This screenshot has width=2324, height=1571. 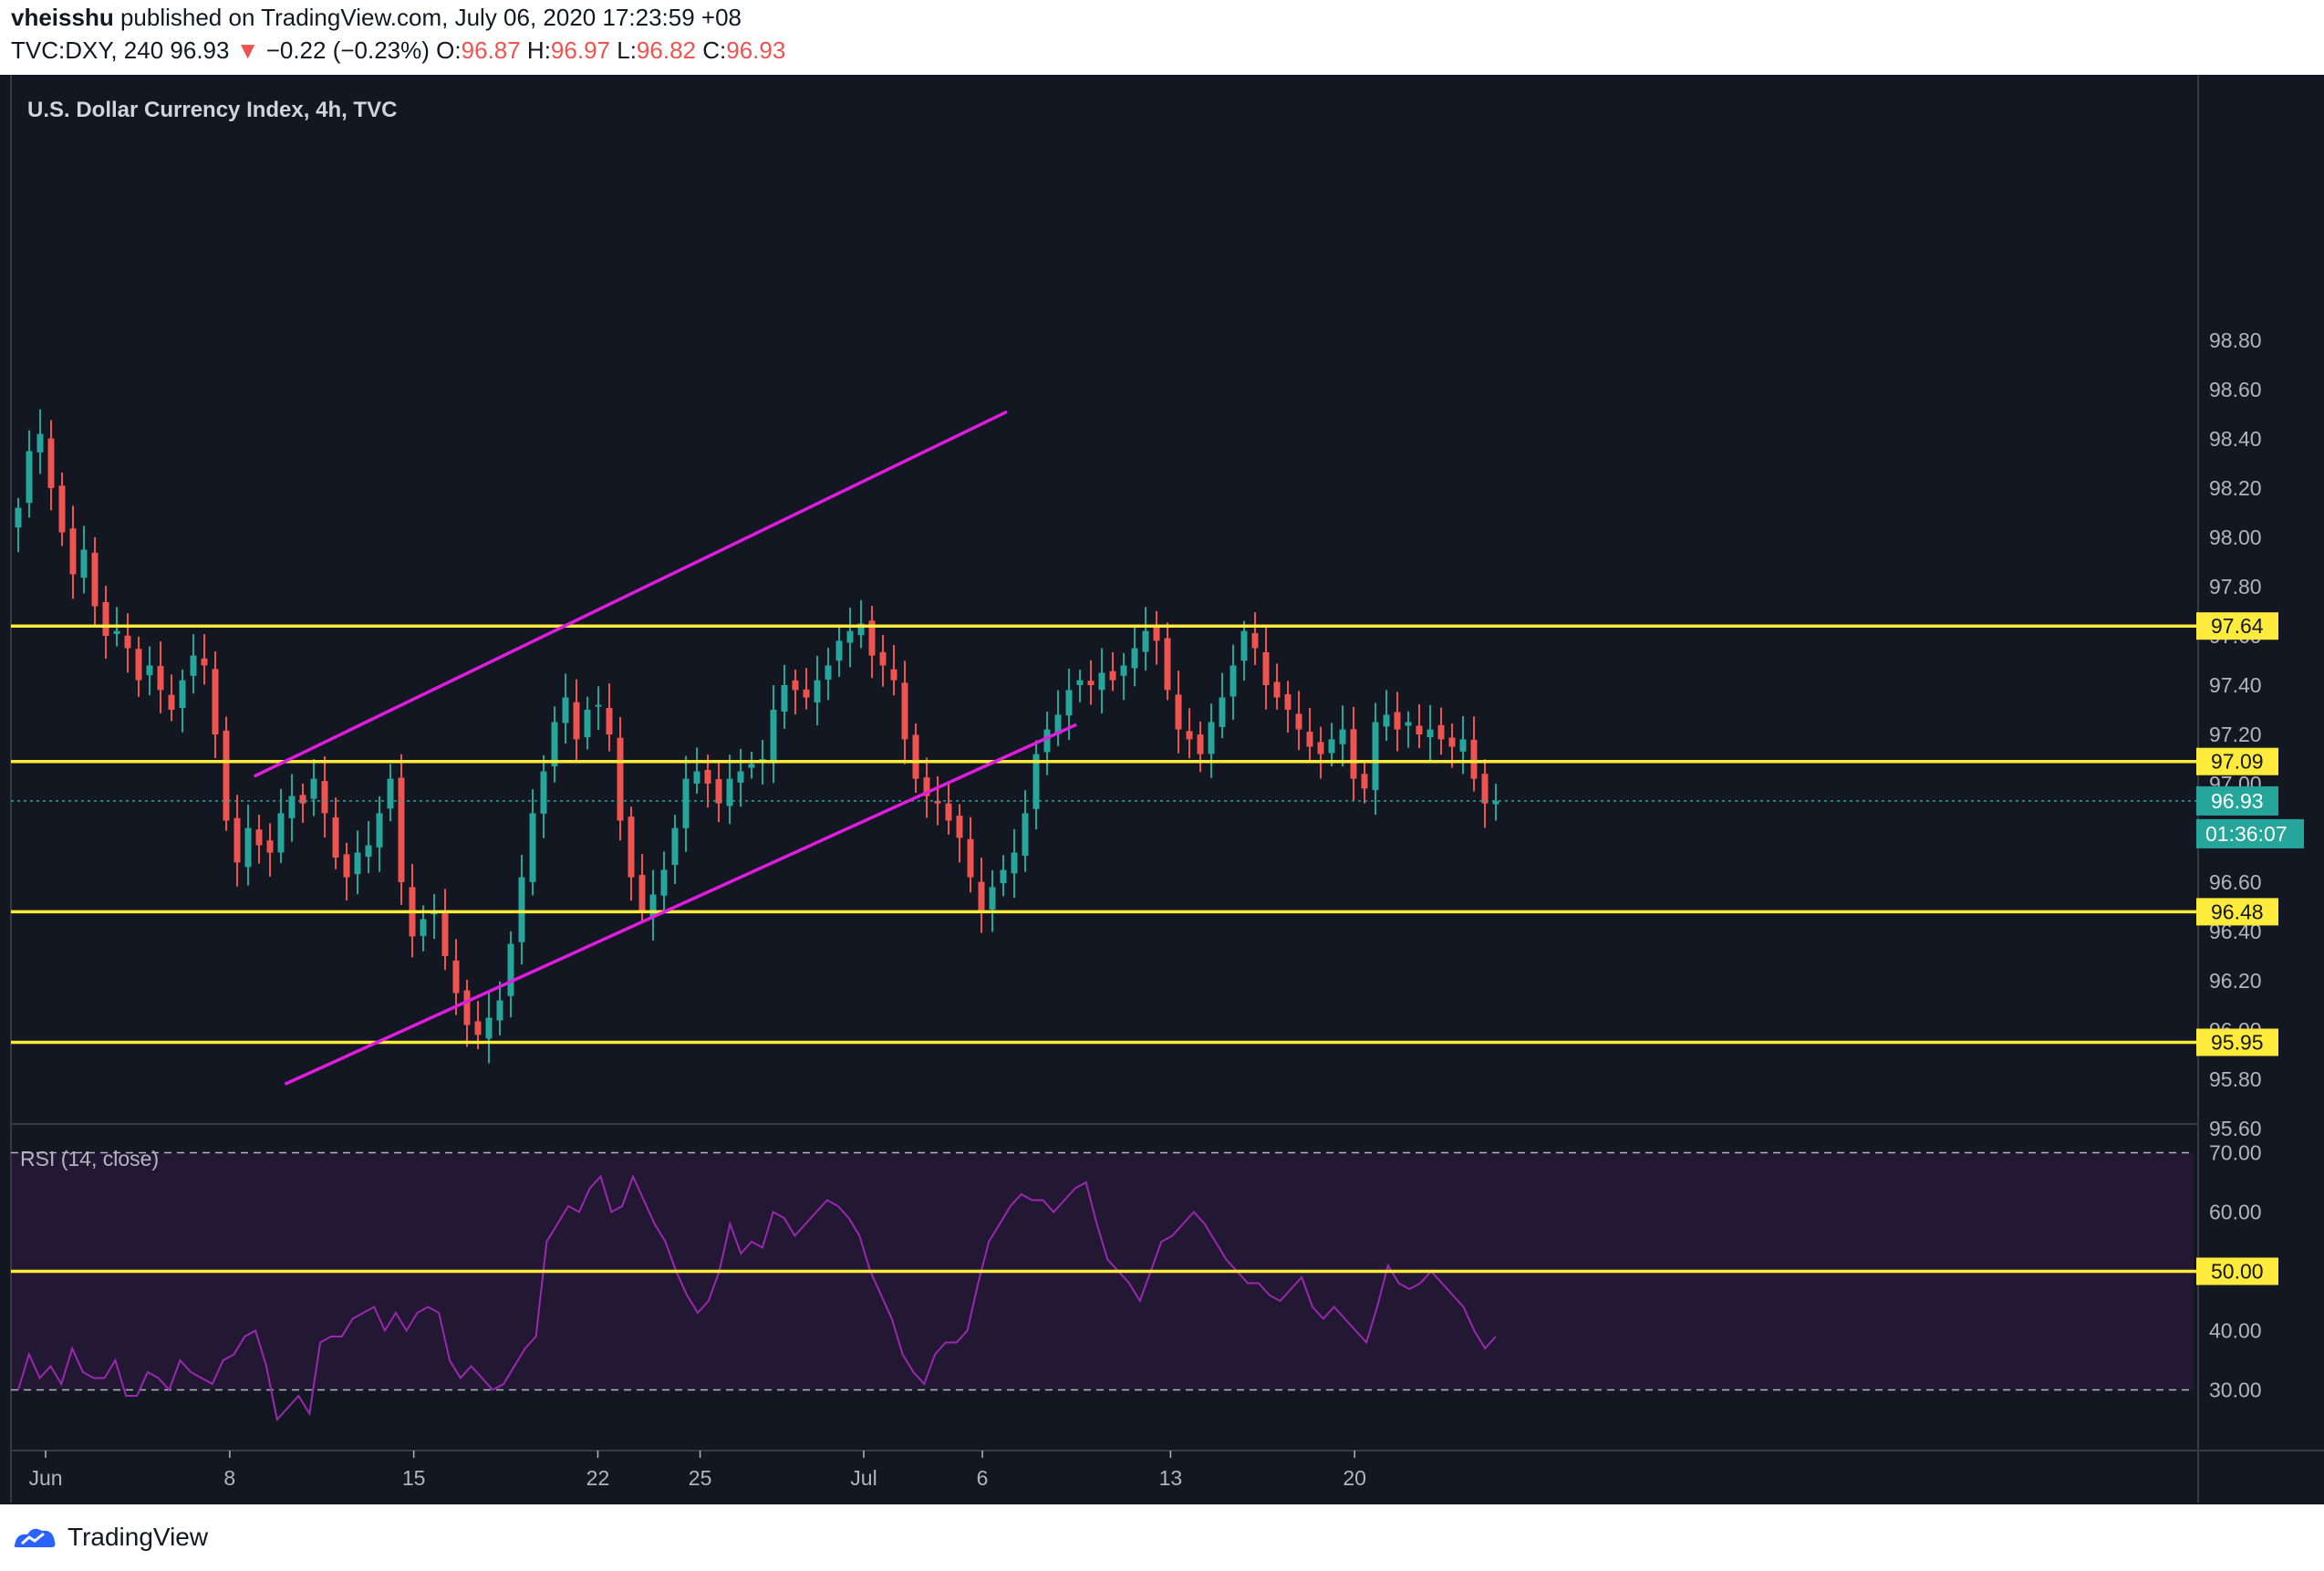 I want to click on price-tick-label: 98.40, so click(x=2235, y=439).